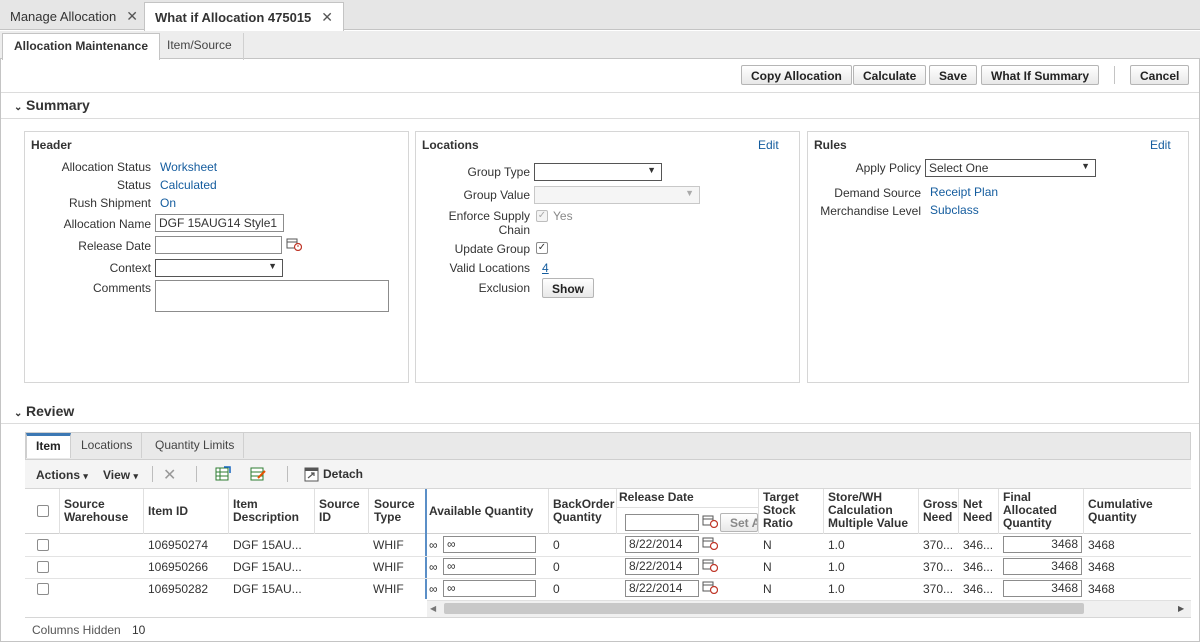 The height and width of the screenshot is (642, 1200). I want to click on actions-menu: Actions ▾, so click(62, 475).